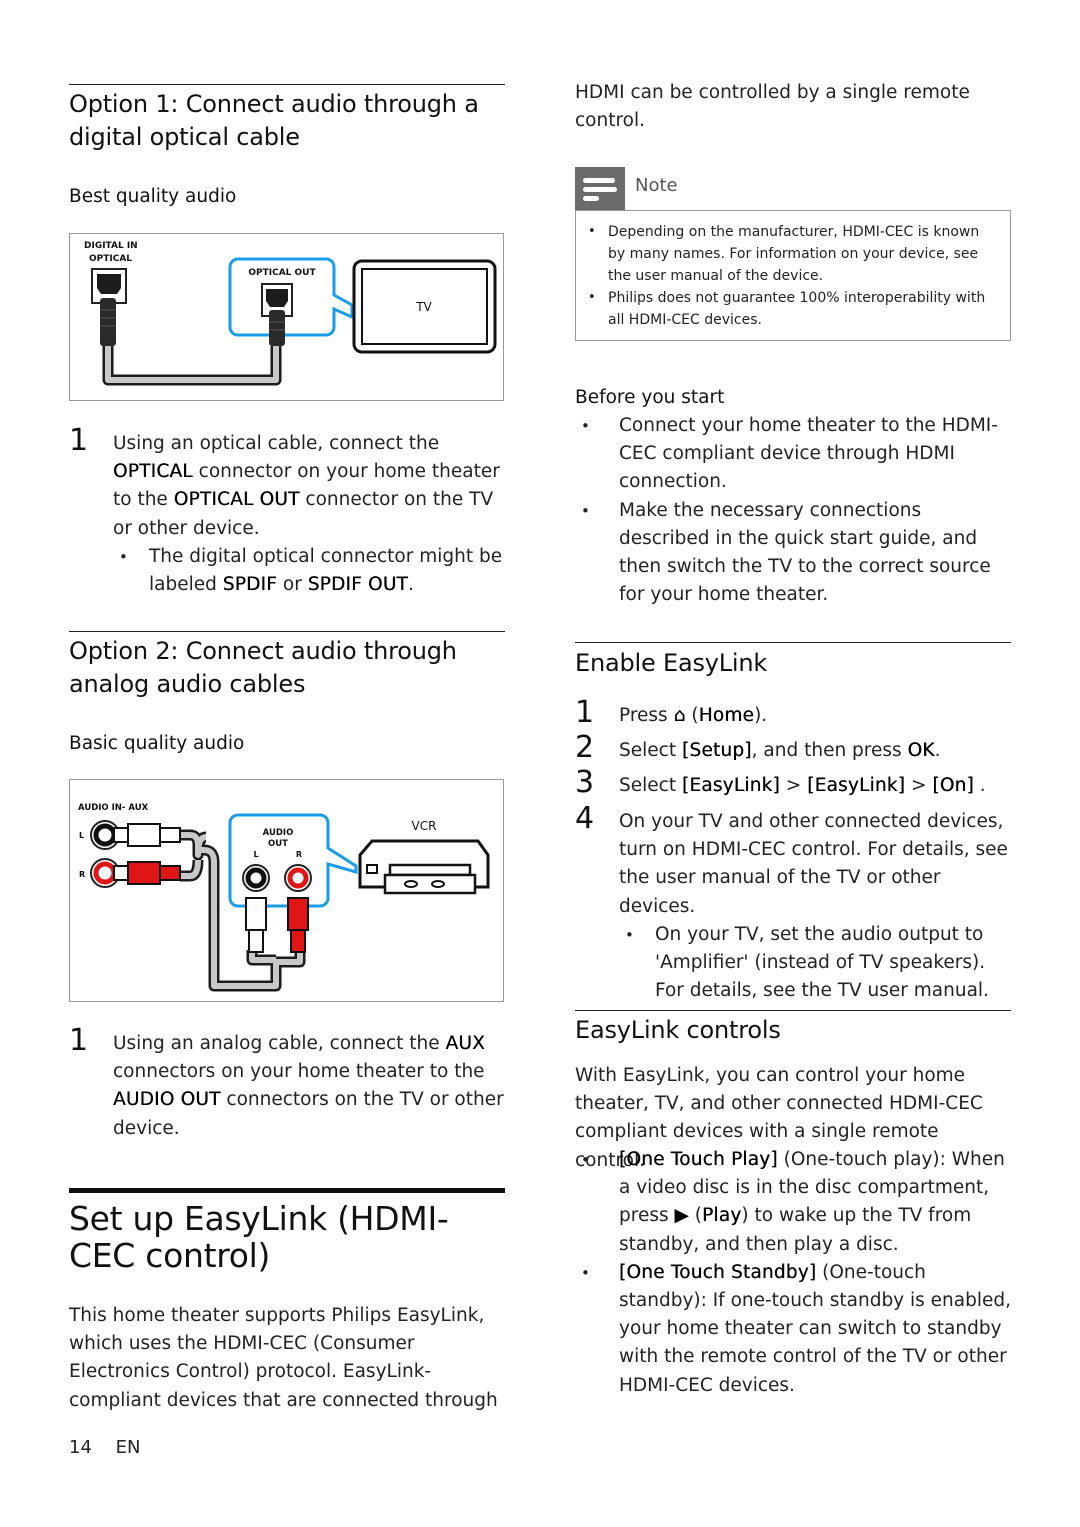 Image resolution: width=1080 pixels, height=1527 pixels. Describe the element at coordinates (144, 873) in the screenshot. I see `red-plug-body` at that location.